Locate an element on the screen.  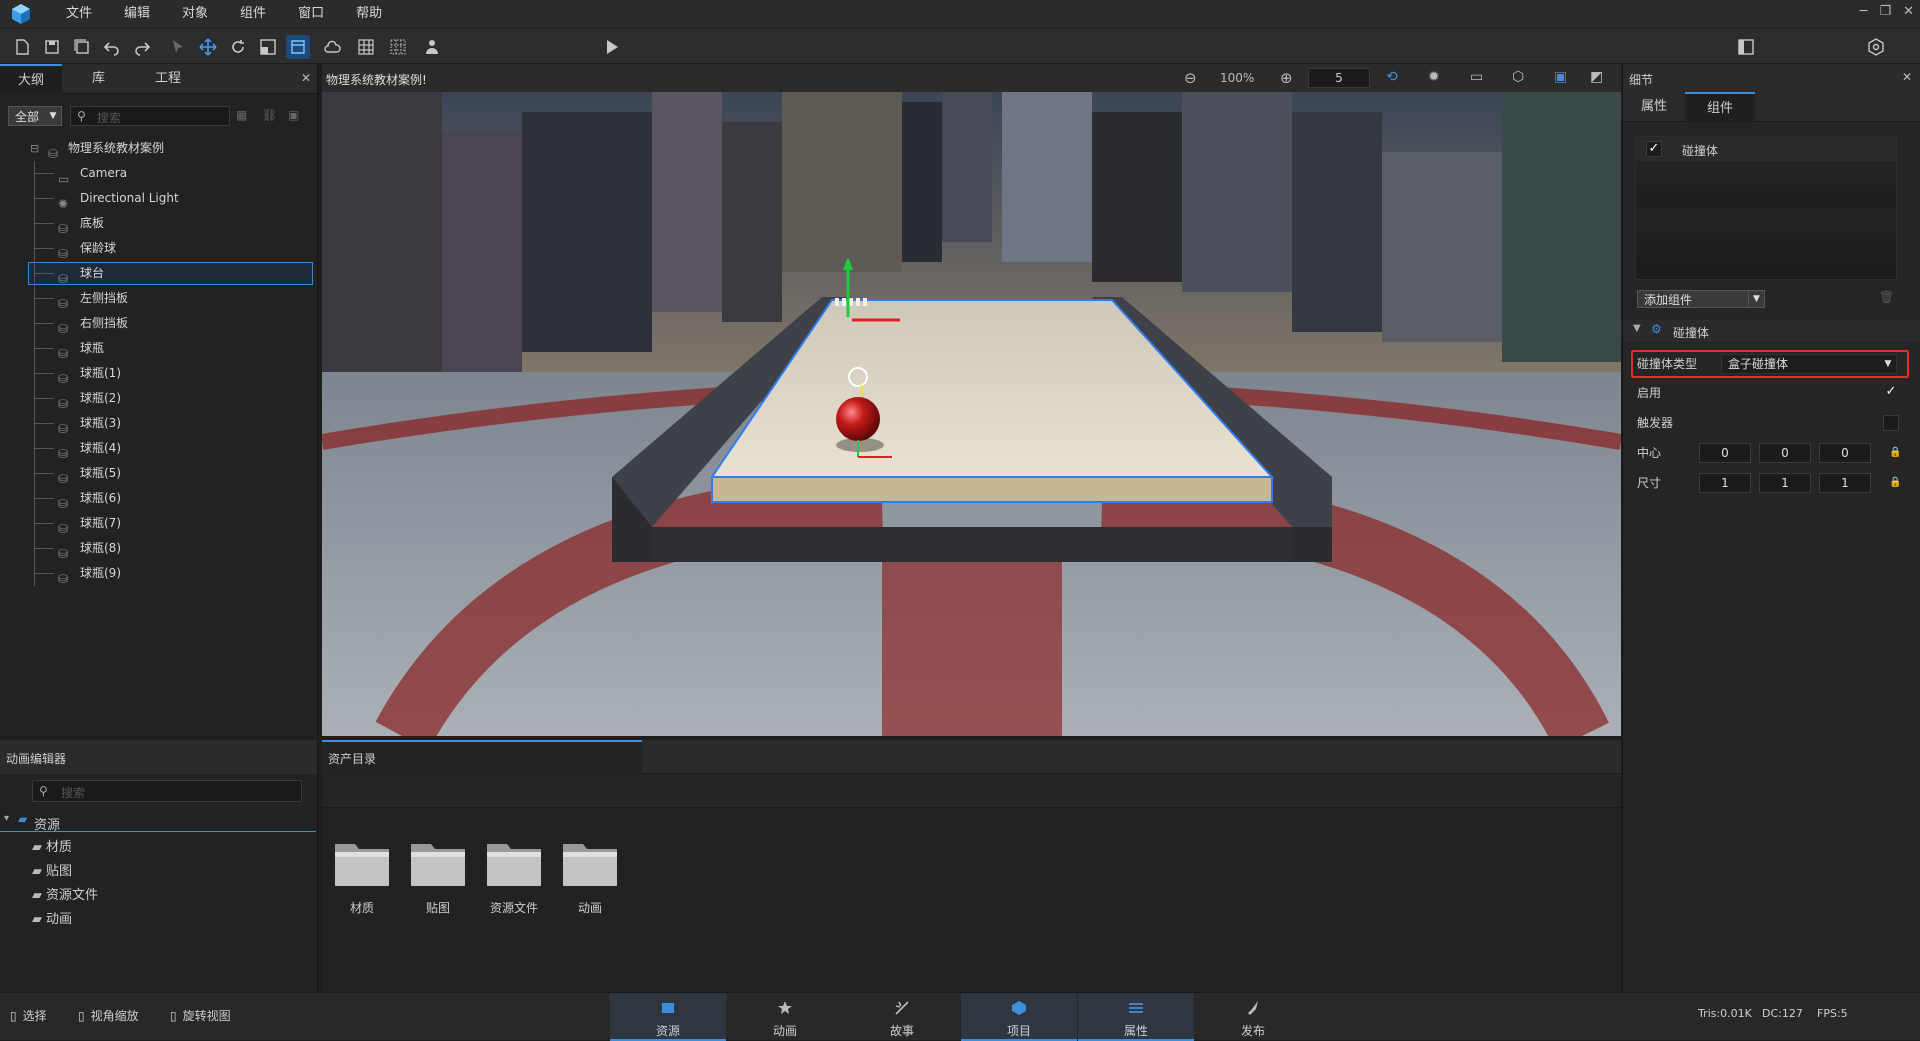
size-z-field: 1 is located at coordinates (1845, 483).